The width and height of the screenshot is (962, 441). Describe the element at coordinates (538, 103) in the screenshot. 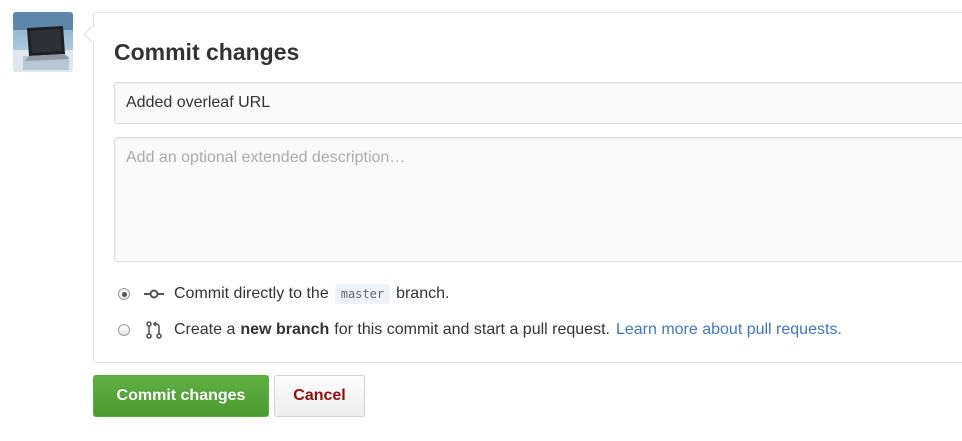

I see `commit-summary-input: Added overleaf URL` at that location.